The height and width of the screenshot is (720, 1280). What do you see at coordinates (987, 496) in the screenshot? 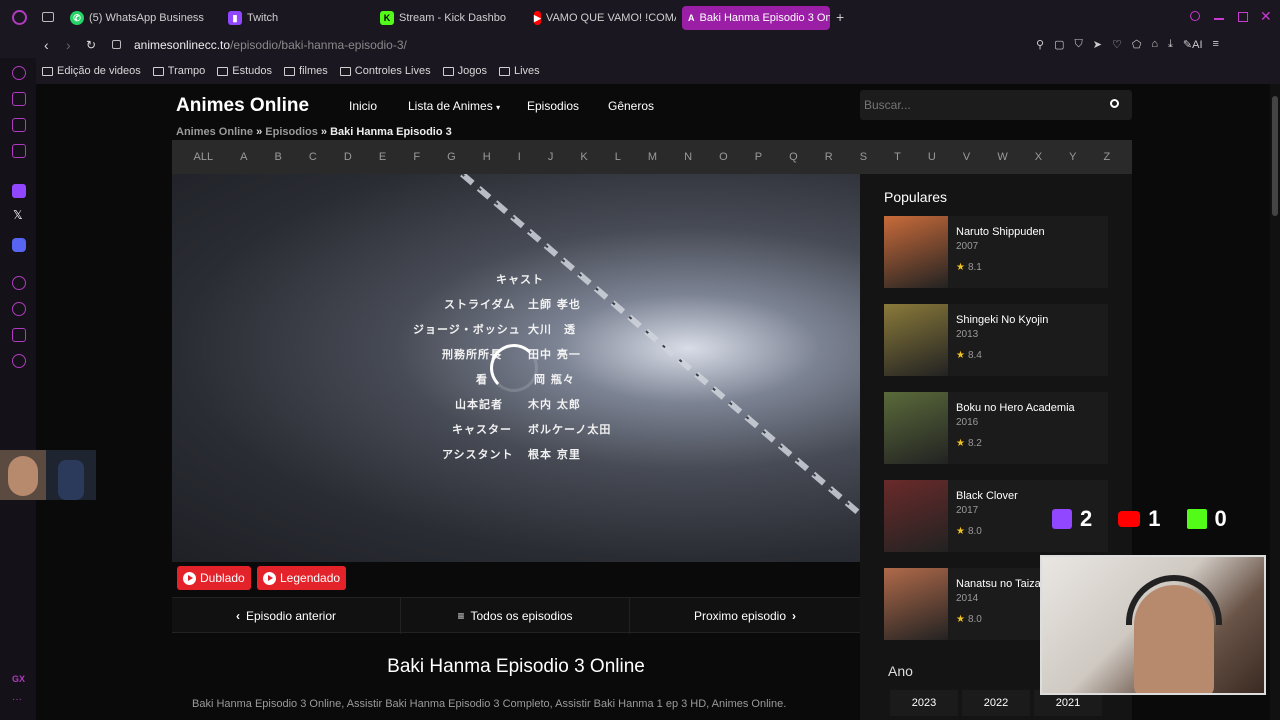
I see `anime-title: Black Clover` at bounding box center [987, 496].